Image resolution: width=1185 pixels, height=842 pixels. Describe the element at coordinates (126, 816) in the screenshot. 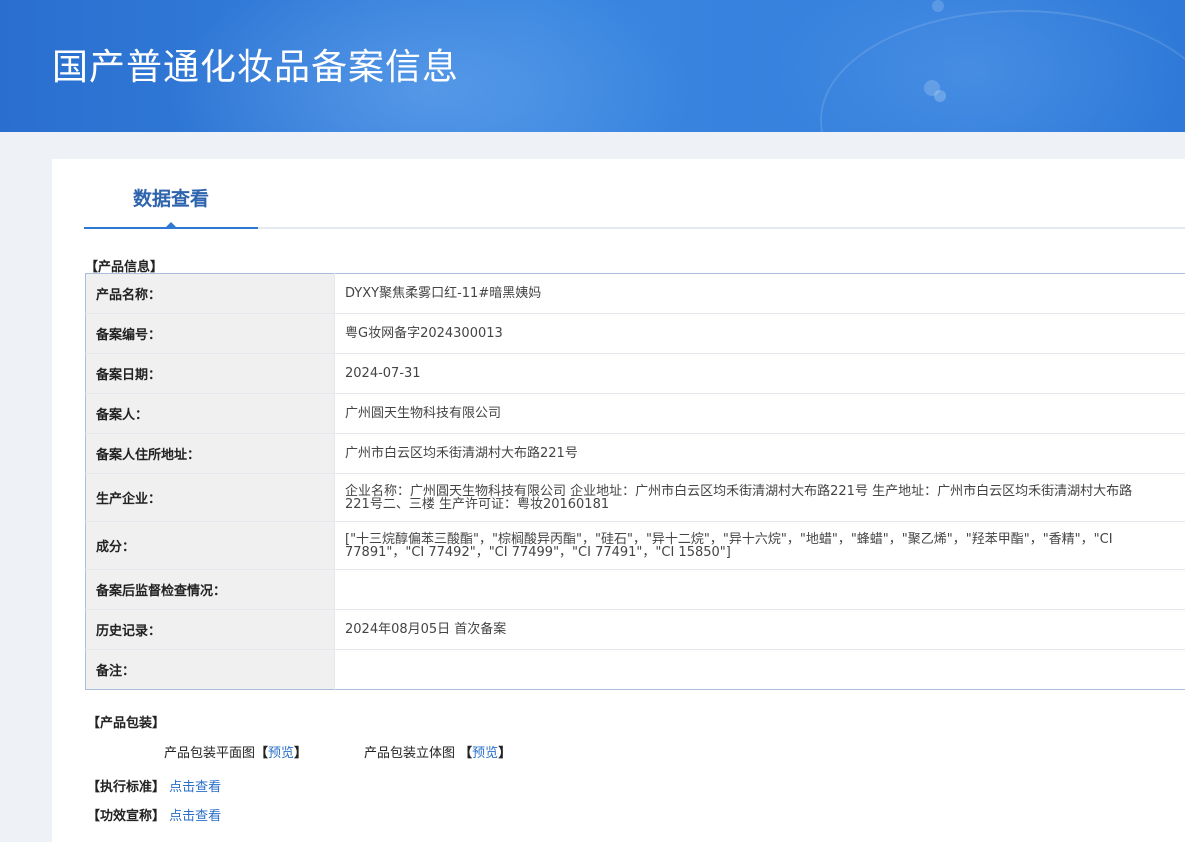

I see `efficacy-label: 【功效宣称】` at that location.